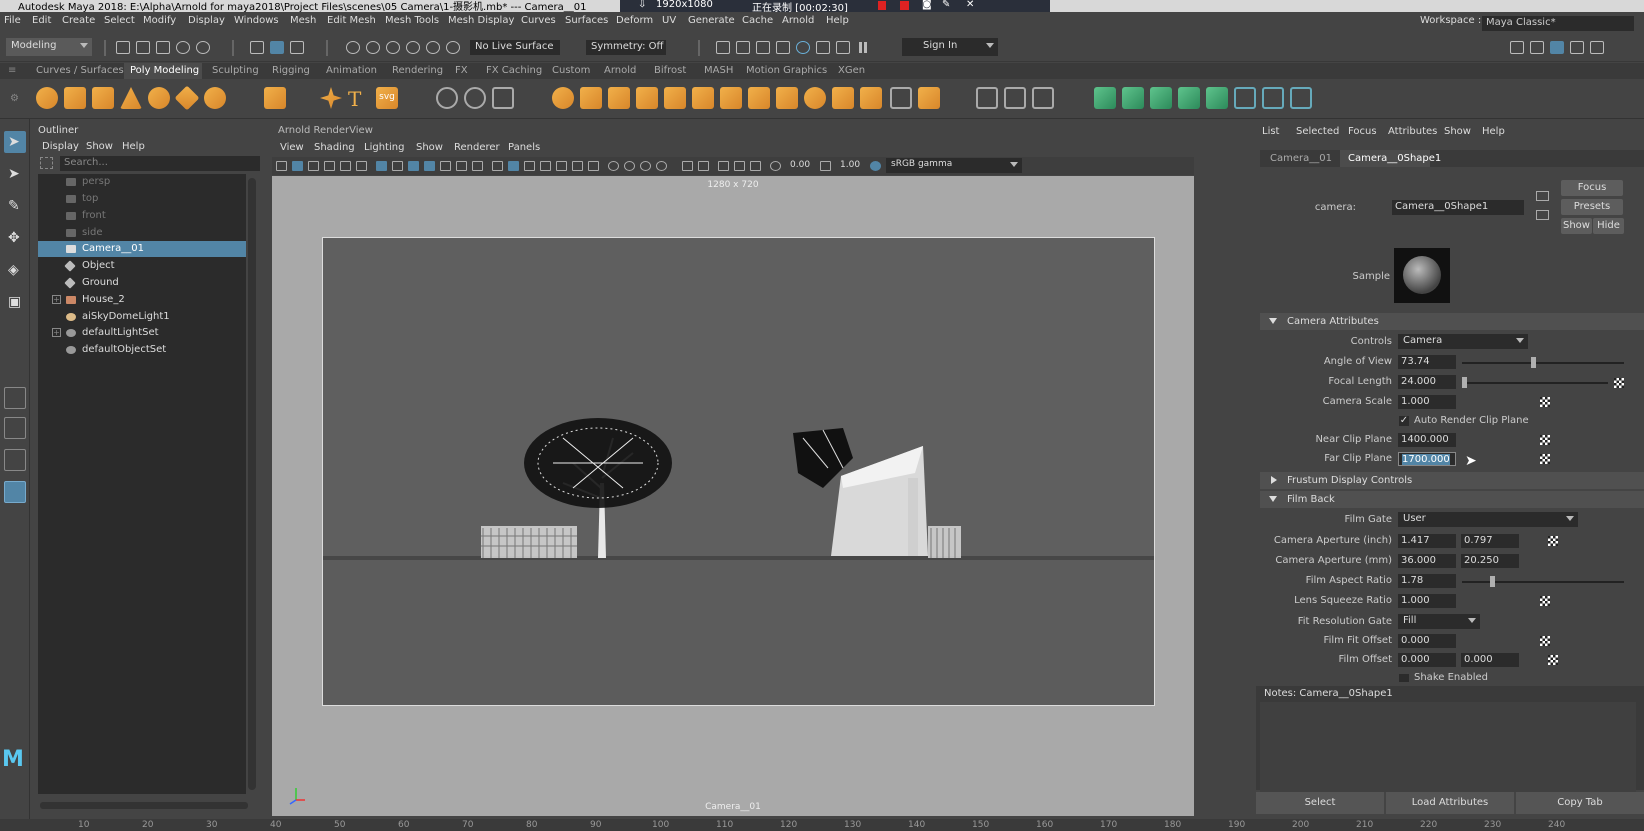 The height and width of the screenshot is (831, 1644). Describe the element at coordinates (453, 47) in the screenshot. I see `snap-edge-icon` at that location.